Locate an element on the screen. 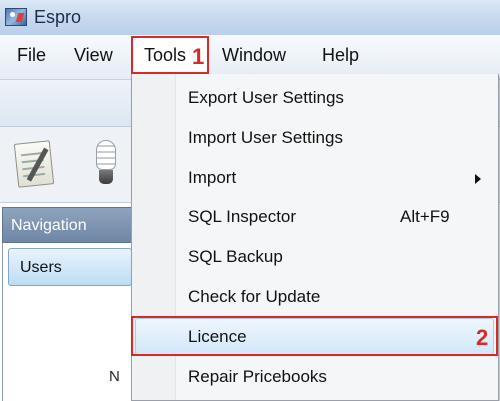  menu-item-sql-backup: SQL Backup is located at coordinates (235, 257).